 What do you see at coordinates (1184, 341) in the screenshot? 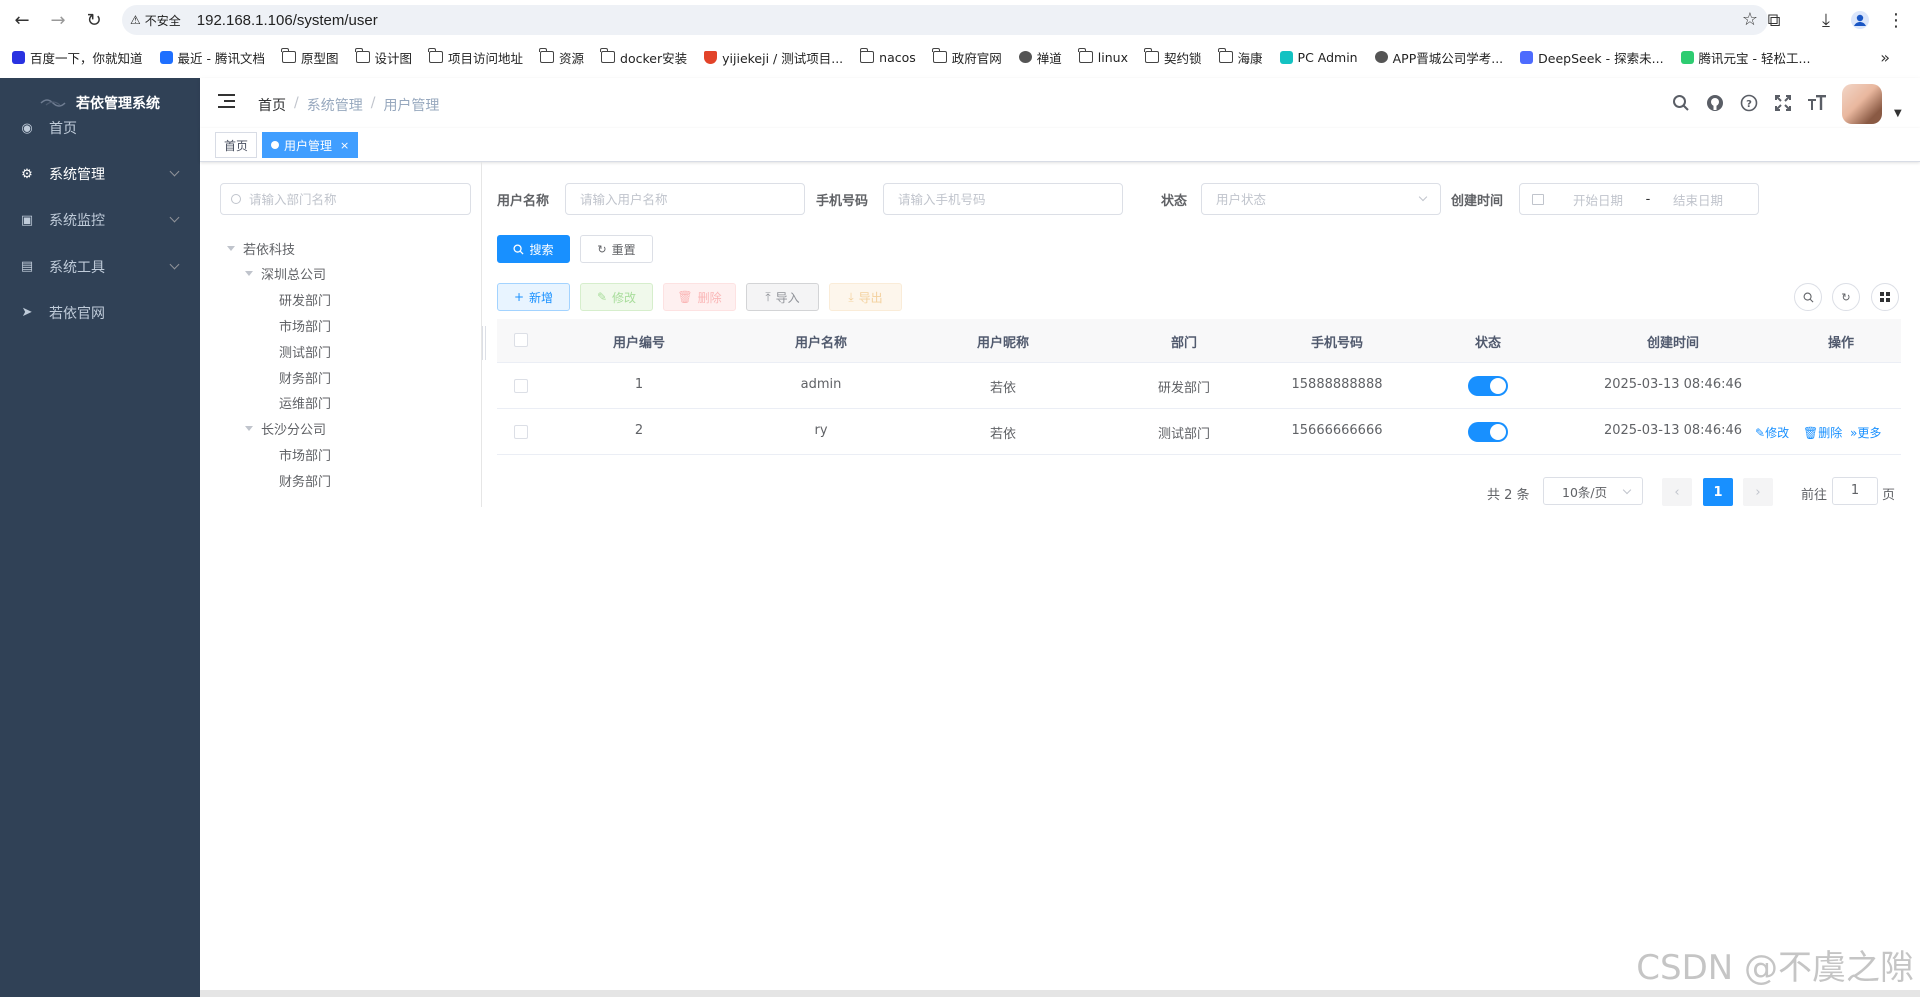
I see `col-dept: 部门` at bounding box center [1184, 341].